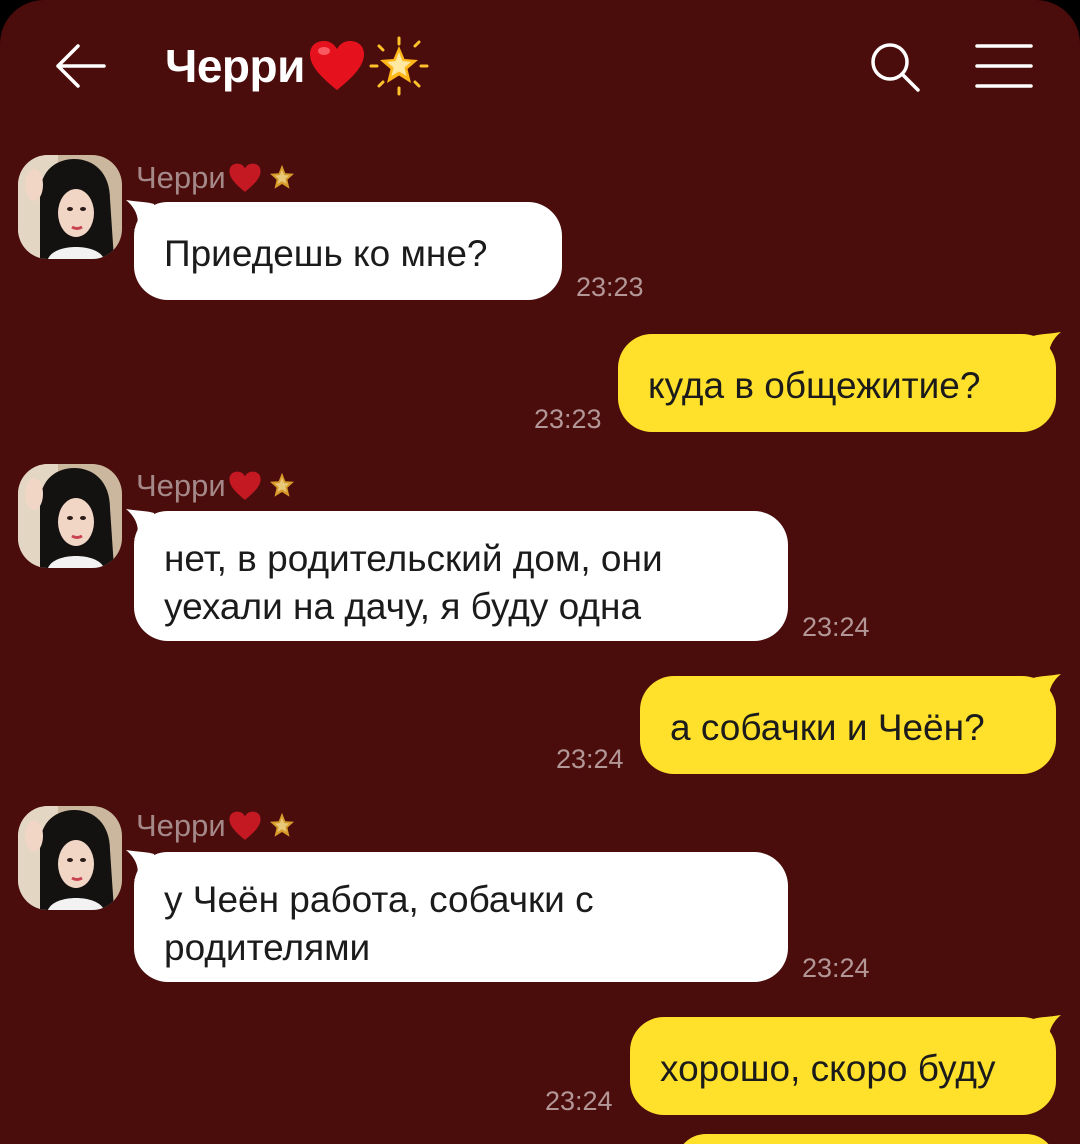 The width and height of the screenshot is (1080, 1144). I want to click on menu-button, so click(1004, 66).